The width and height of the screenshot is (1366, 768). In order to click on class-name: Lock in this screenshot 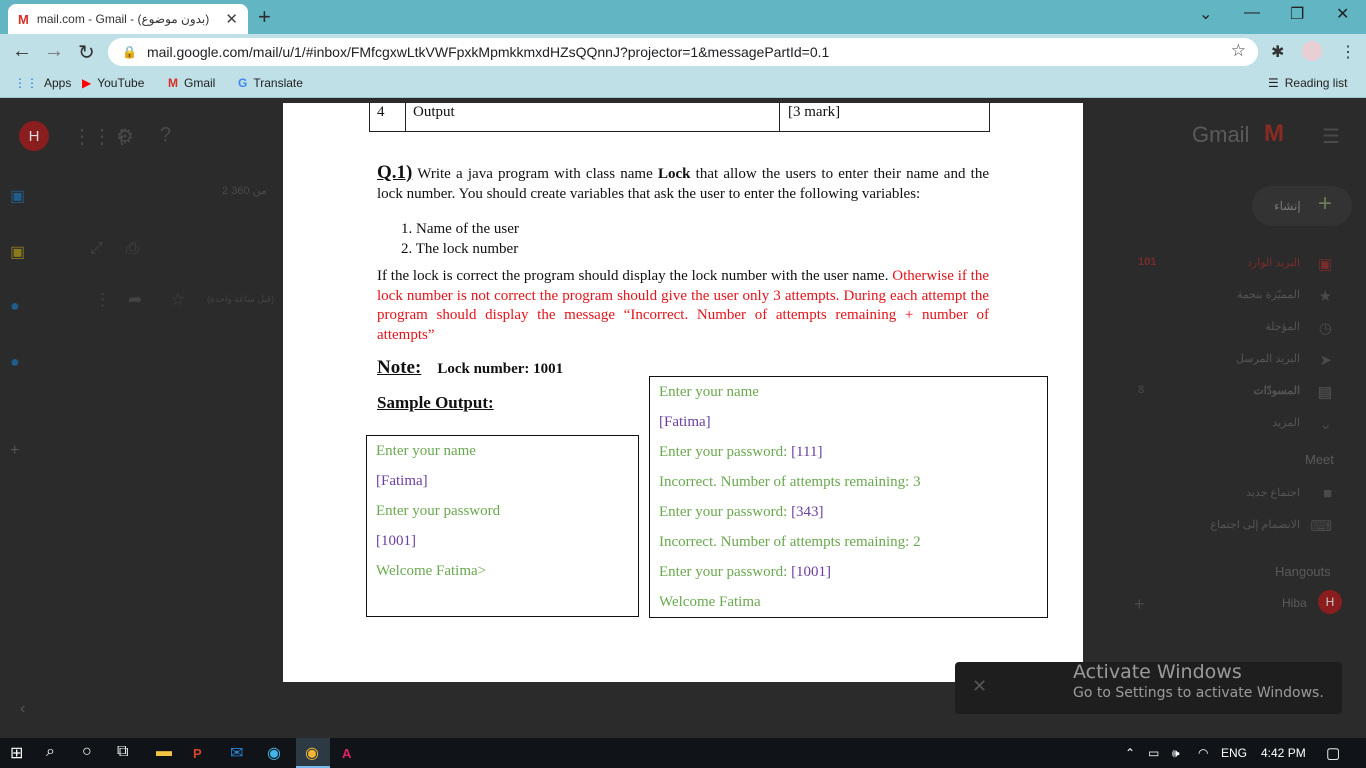, I will do `click(674, 174)`.